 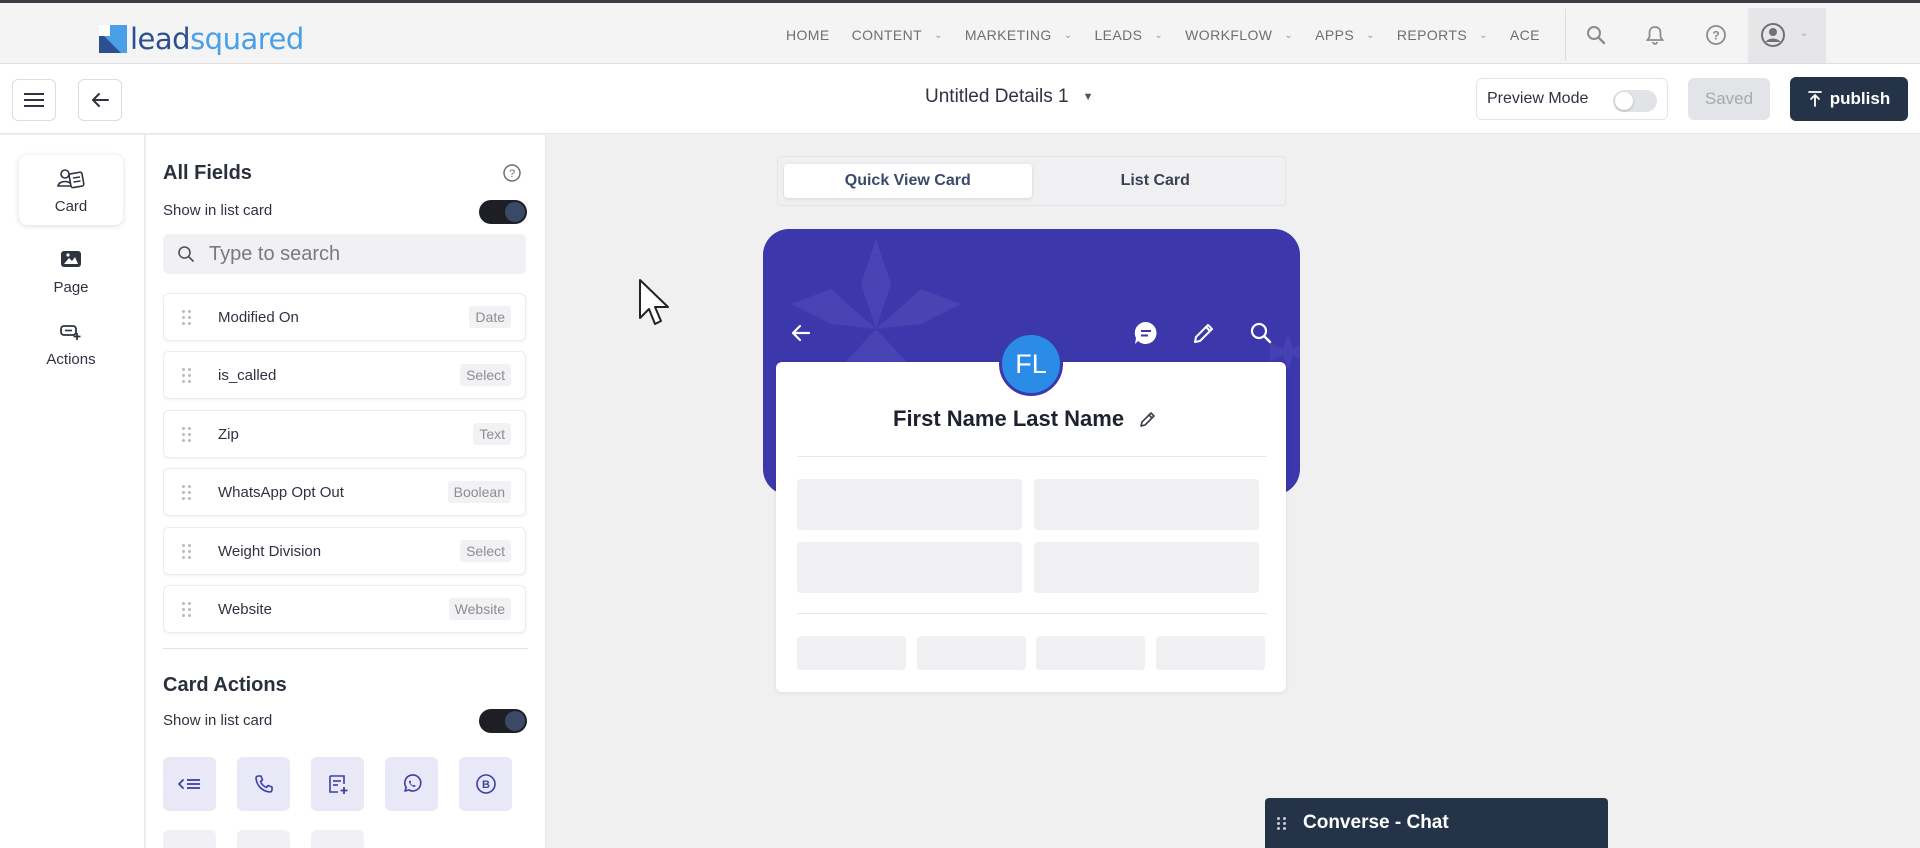 I want to click on add-note-icon, so click(x=337, y=784).